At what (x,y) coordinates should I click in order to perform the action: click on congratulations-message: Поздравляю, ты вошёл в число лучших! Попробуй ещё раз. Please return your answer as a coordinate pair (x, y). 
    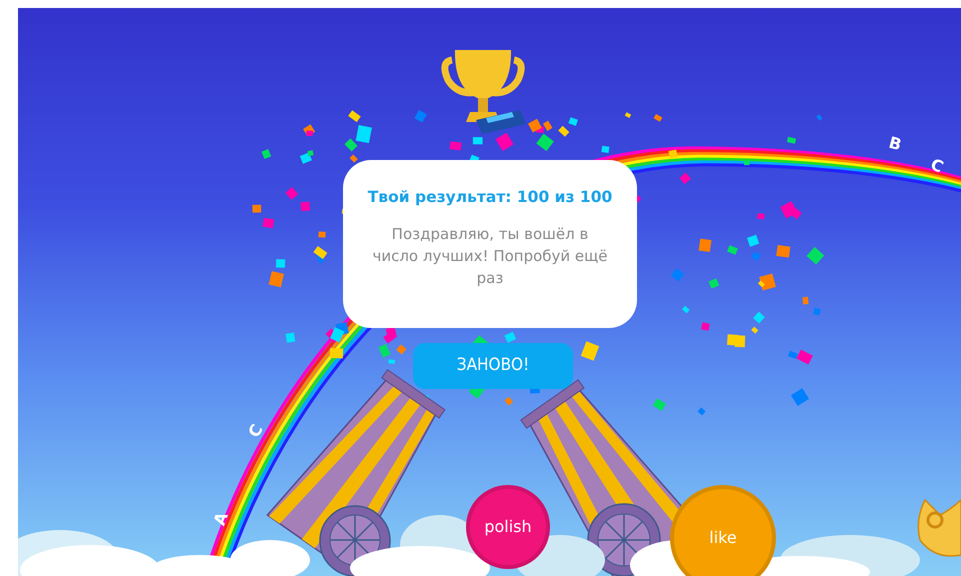
    Looking at the image, I should click on (490, 257).